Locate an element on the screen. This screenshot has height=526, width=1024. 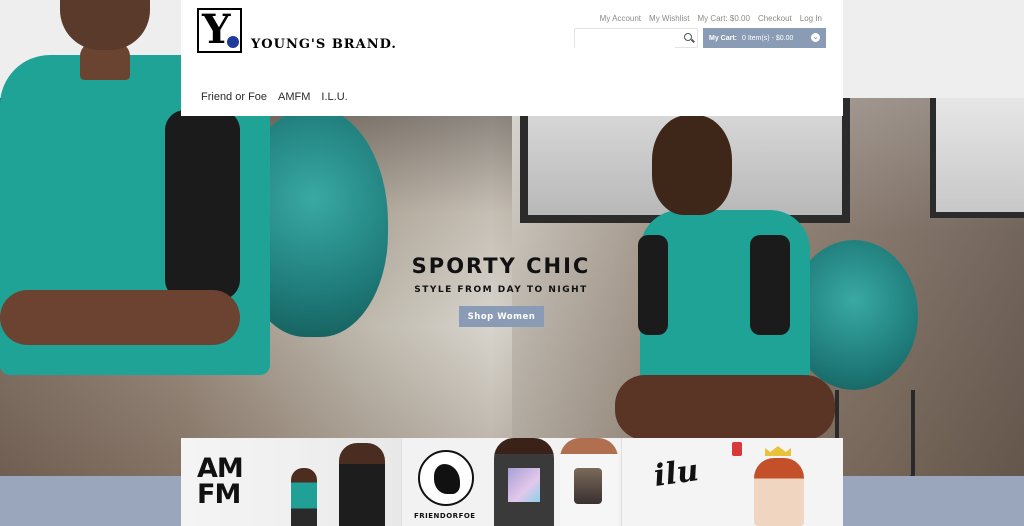
logo-dot is located at coordinates (233, 42).